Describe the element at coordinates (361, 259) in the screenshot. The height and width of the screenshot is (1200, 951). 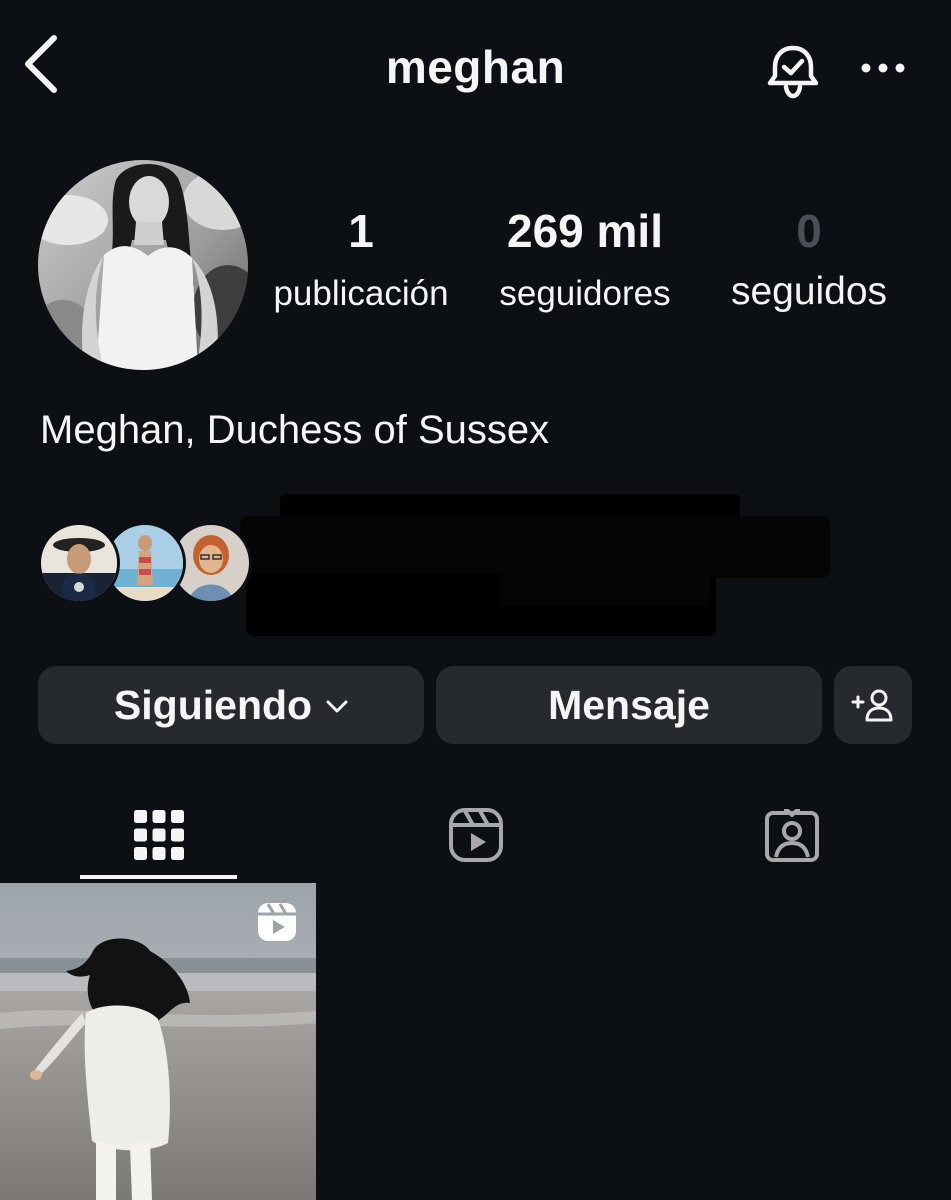
I see `posts-stat: 1 publicación` at that location.